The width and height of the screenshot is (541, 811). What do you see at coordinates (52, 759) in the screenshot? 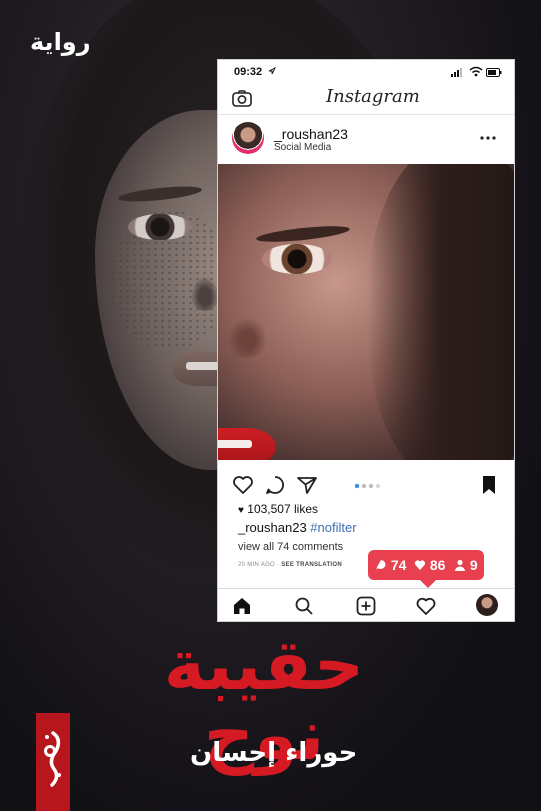
I see `publisher-glyph-icon` at bounding box center [52, 759].